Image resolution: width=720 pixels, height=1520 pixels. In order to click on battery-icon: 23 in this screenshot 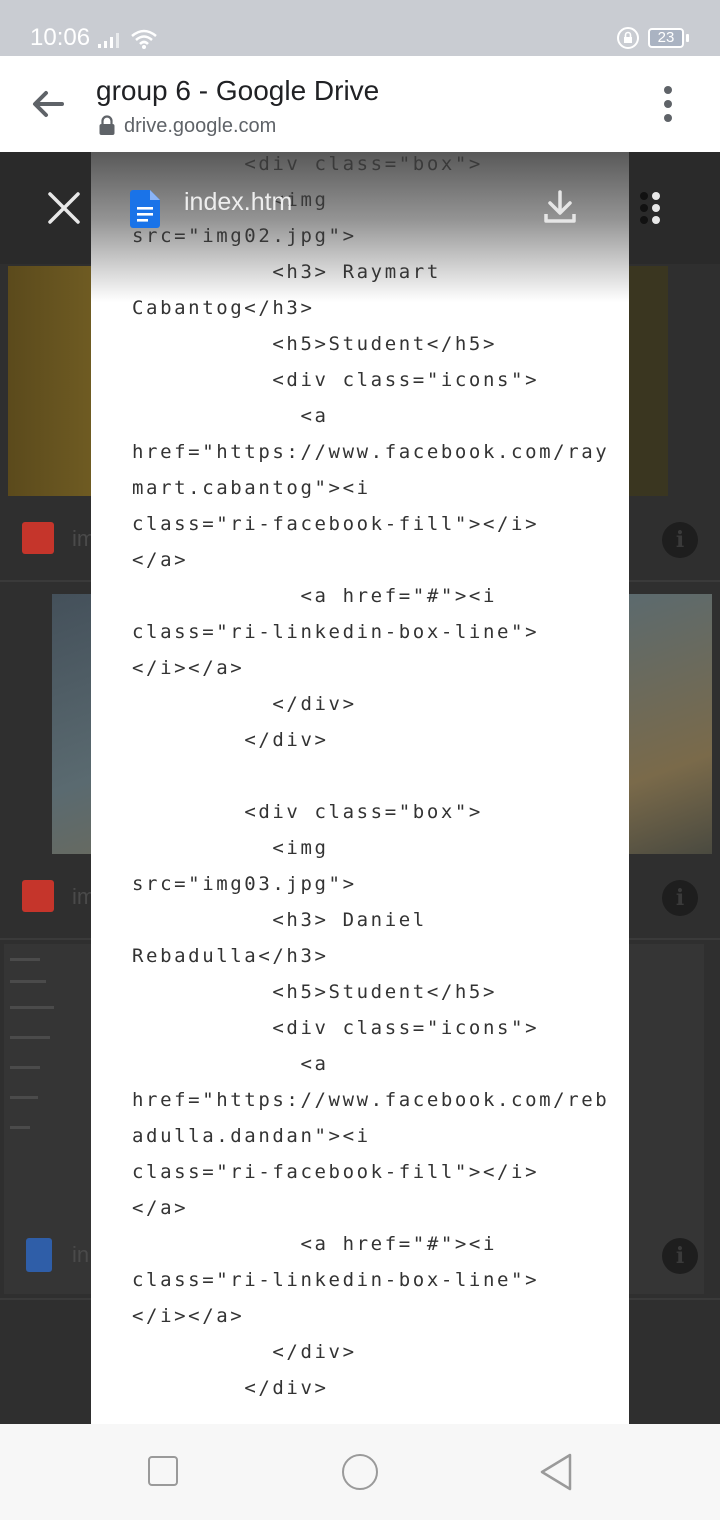, I will do `click(666, 38)`.